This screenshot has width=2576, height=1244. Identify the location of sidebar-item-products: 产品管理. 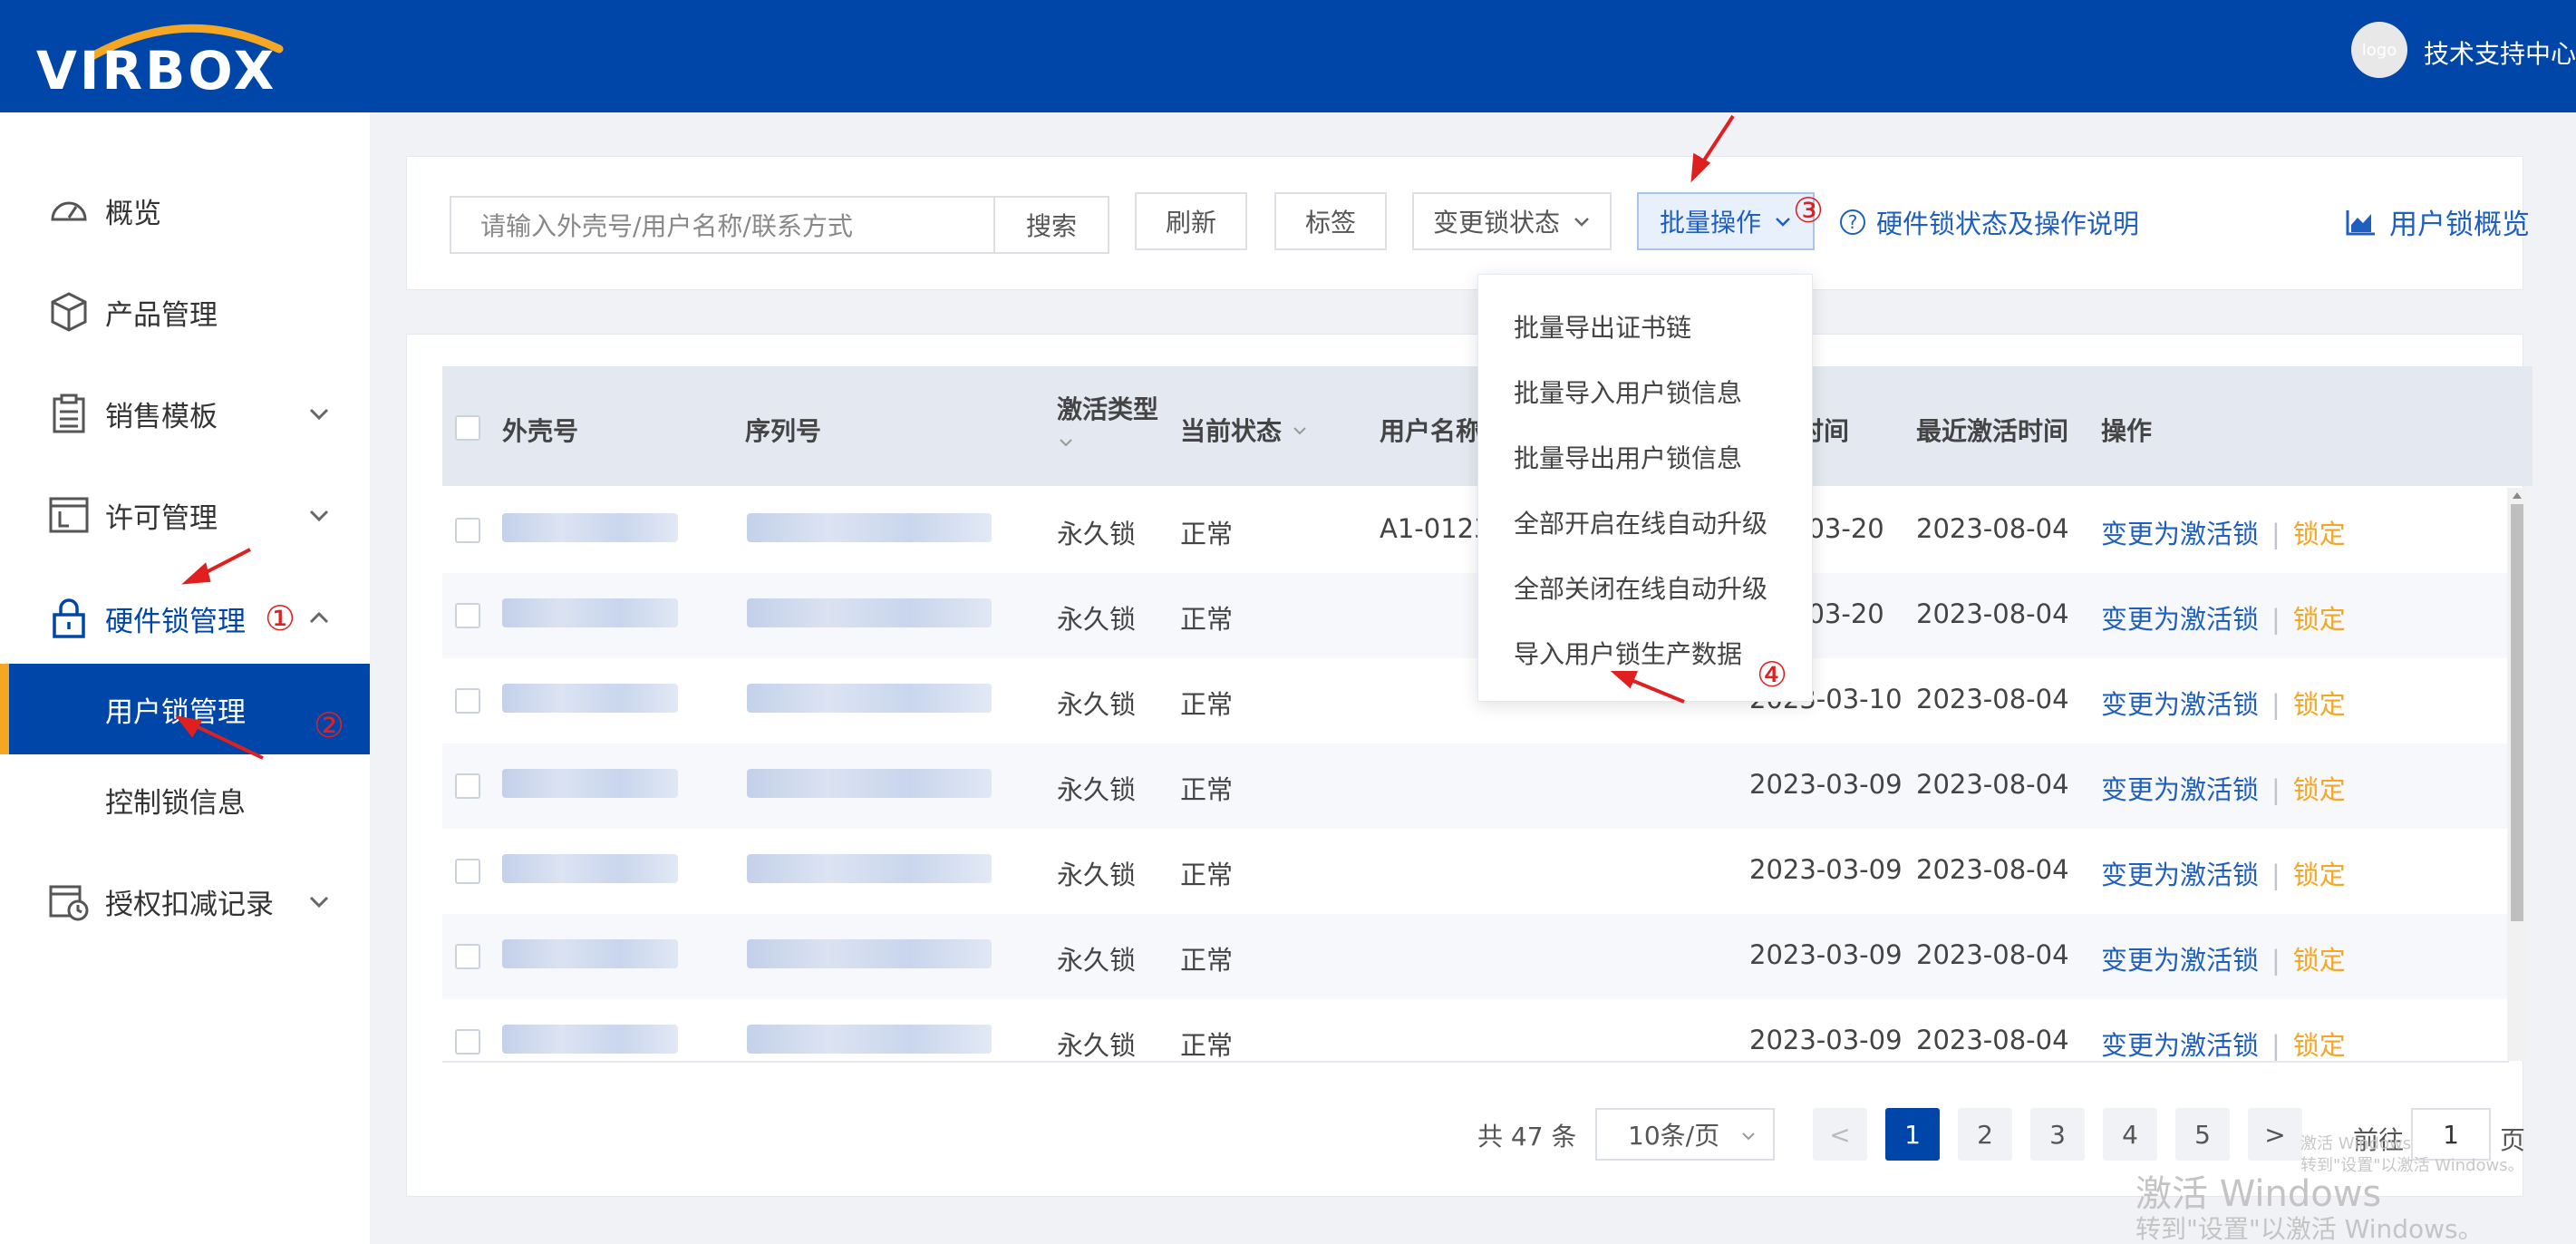
(185, 312).